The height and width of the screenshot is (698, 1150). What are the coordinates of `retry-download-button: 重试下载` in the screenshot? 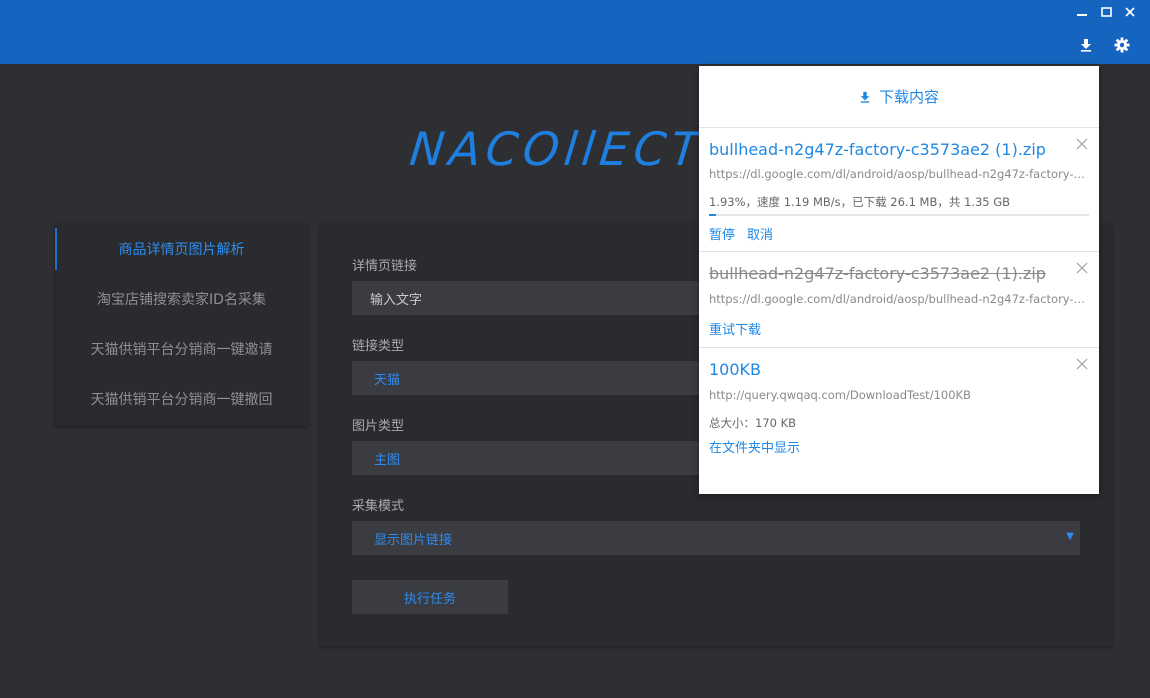 It's located at (735, 328).